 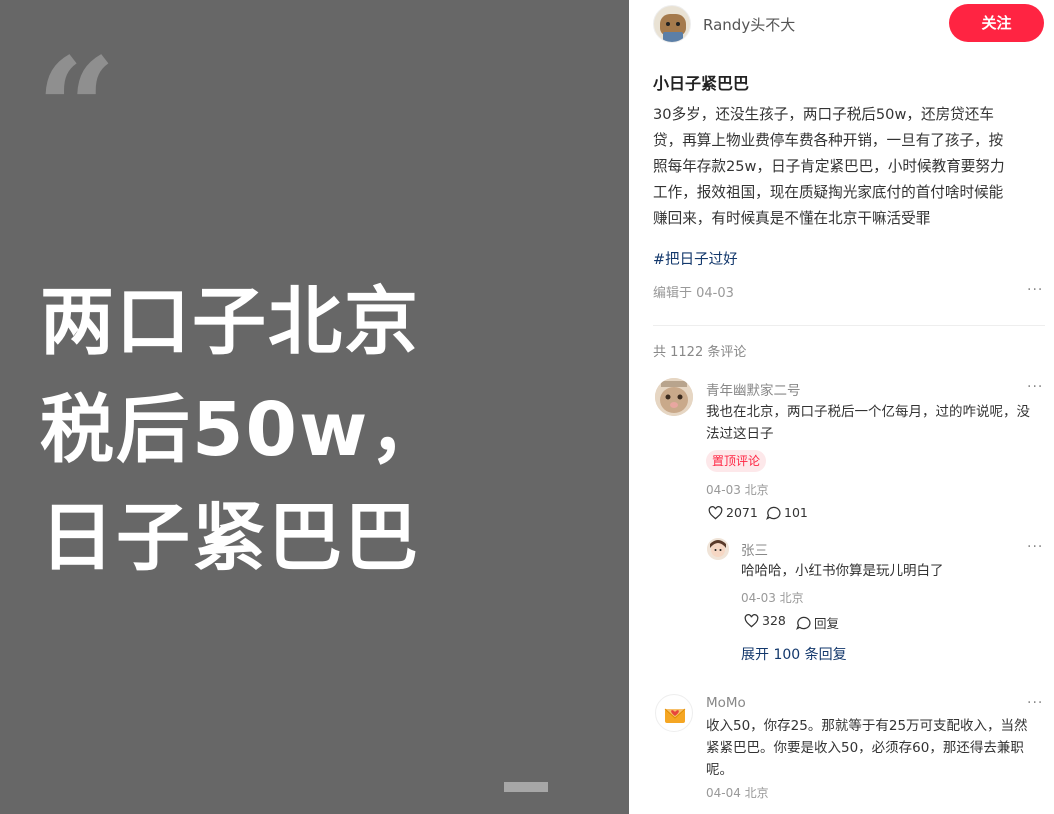 What do you see at coordinates (700, 352) in the screenshot?
I see `comment-count: 共 1122 条评论` at bounding box center [700, 352].